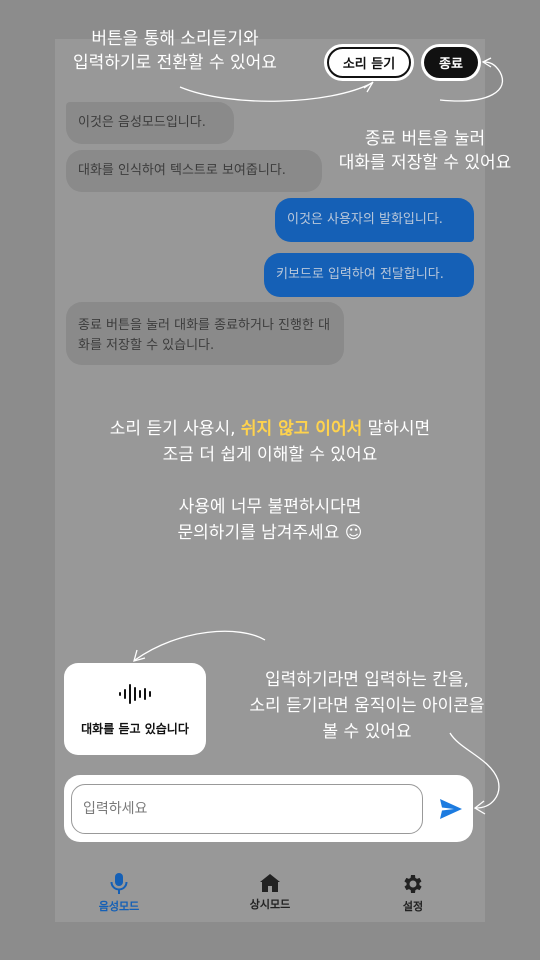 The height and width of the screenshot is (960, 540). Describe the element at coordinates (474, 770) in the screenshot. I see `arrow-to-send` at that location.